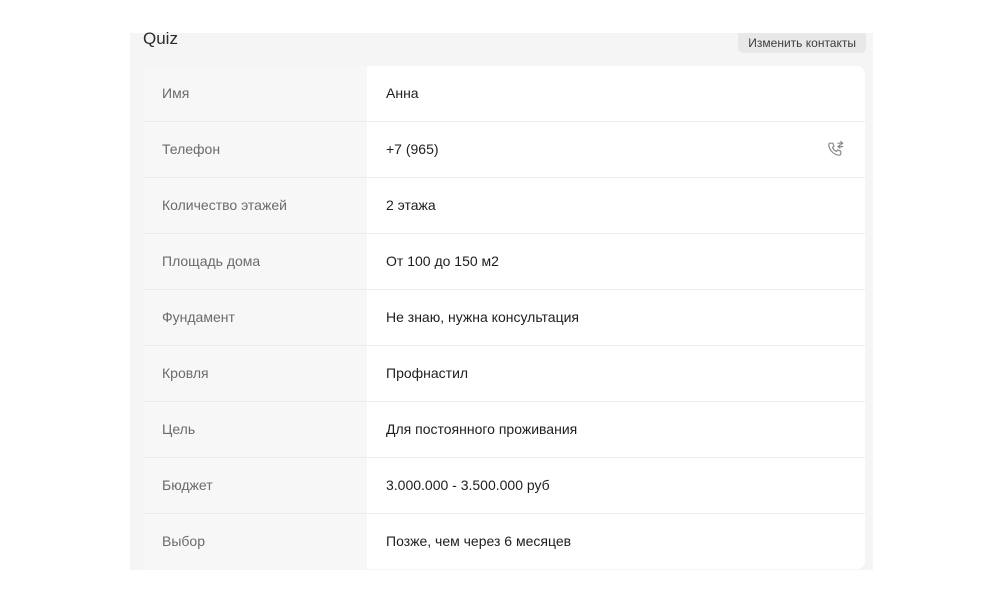  I want to click on edit-contacts-button: Изменить контакты, so click(802, 43).